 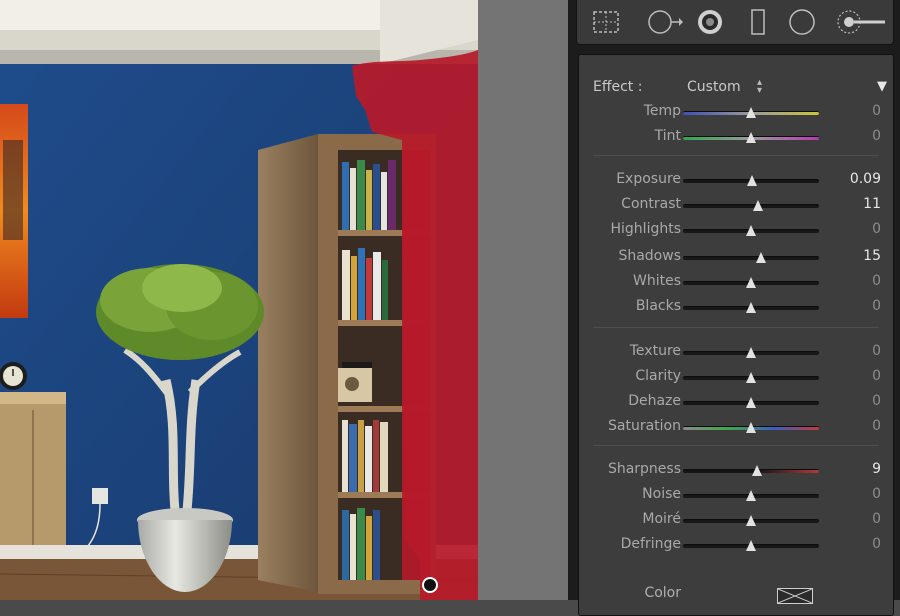 What do you see at coordinates (876, 111) in the screenshot?
I see `slider-value-temp: 0` at bounding box center [876, 111].